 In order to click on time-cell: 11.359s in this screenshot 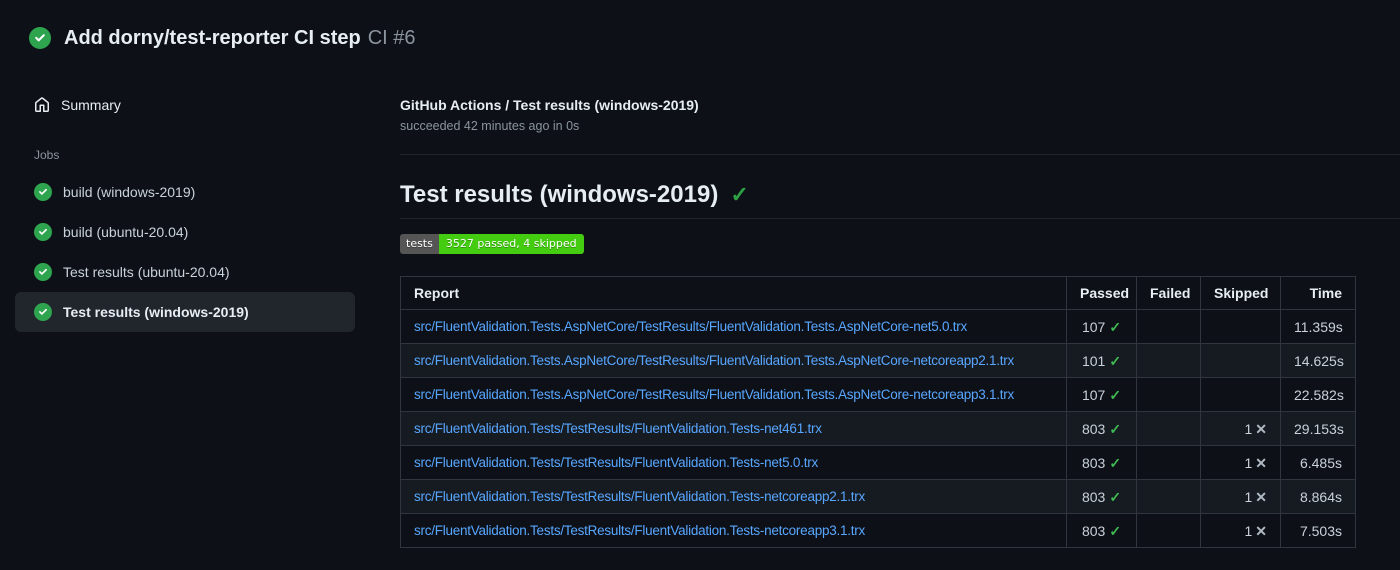, I will do `click(1318, 326)`.